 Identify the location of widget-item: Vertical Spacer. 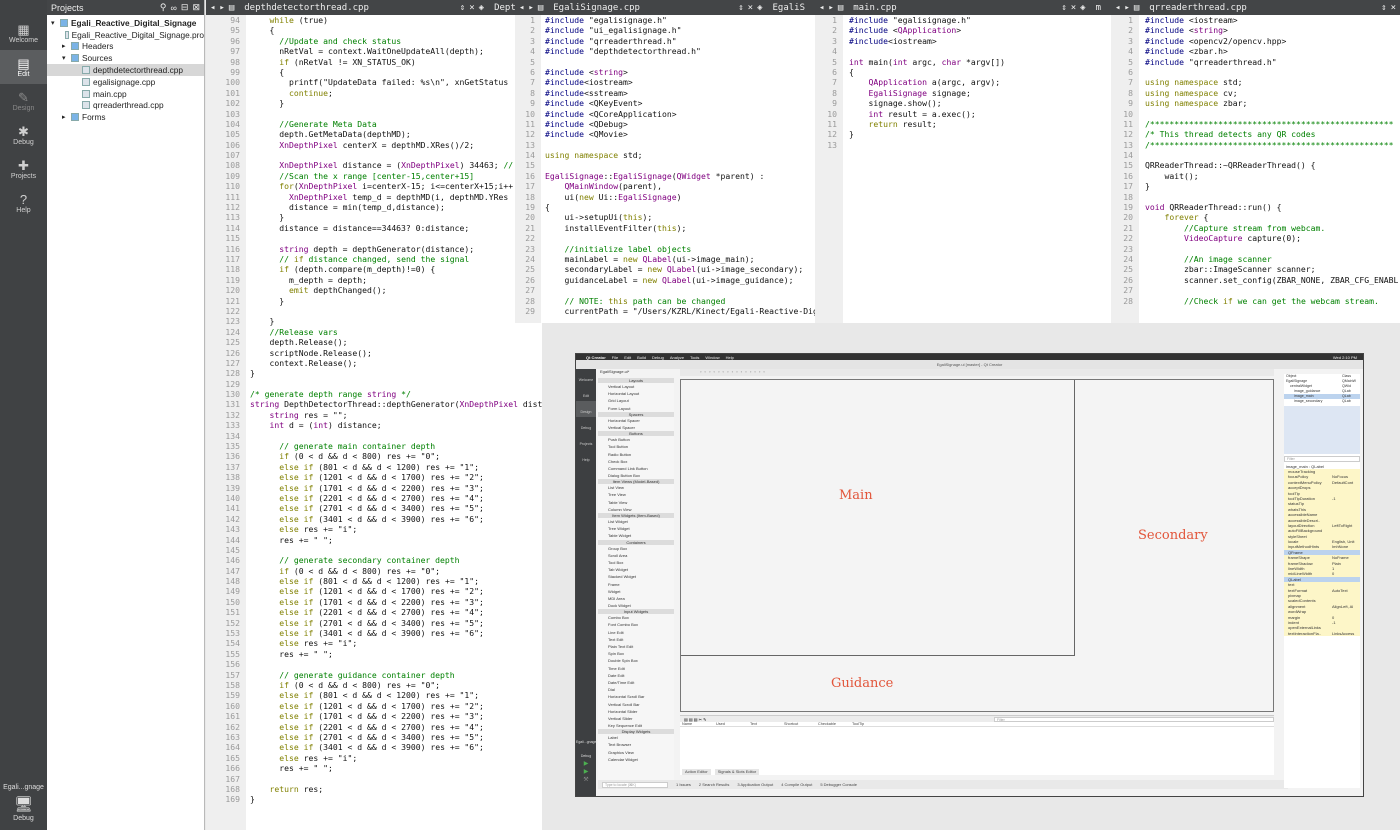
(636, 427).